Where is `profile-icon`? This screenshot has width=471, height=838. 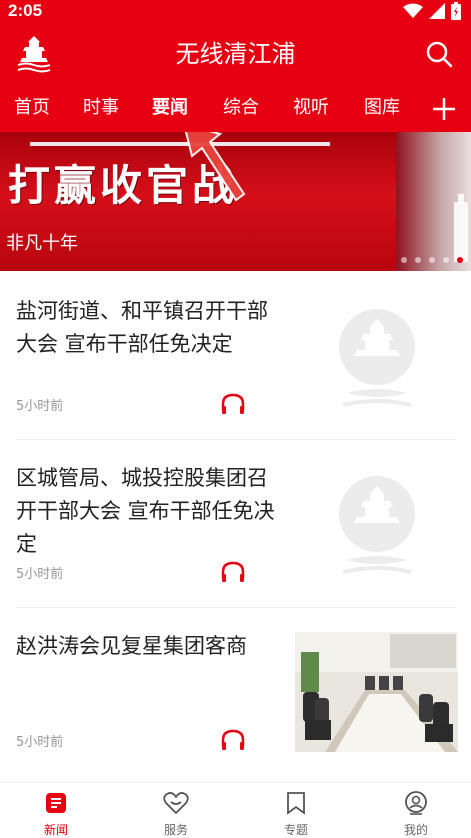 profile-icon is located at coordinates (416, 803).